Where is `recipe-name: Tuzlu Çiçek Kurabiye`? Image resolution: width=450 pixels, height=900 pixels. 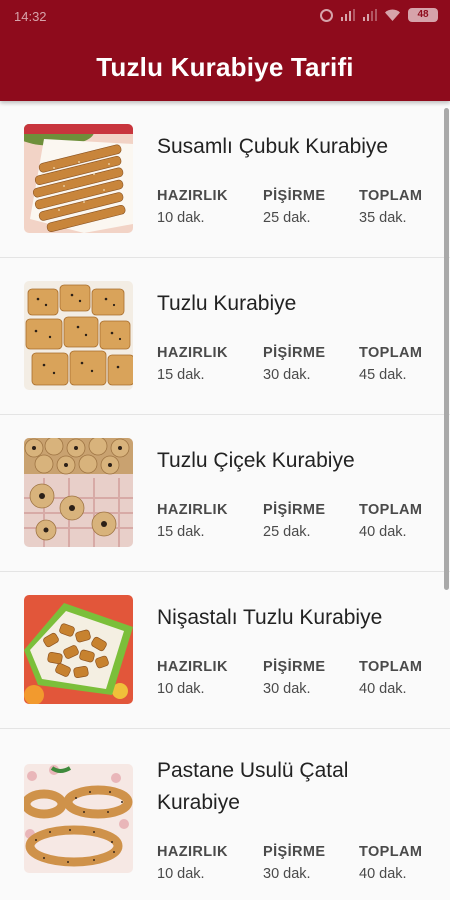 recipe-name: Tuzlu Çiçek Kurabiye is located at coordinates (256, 460).